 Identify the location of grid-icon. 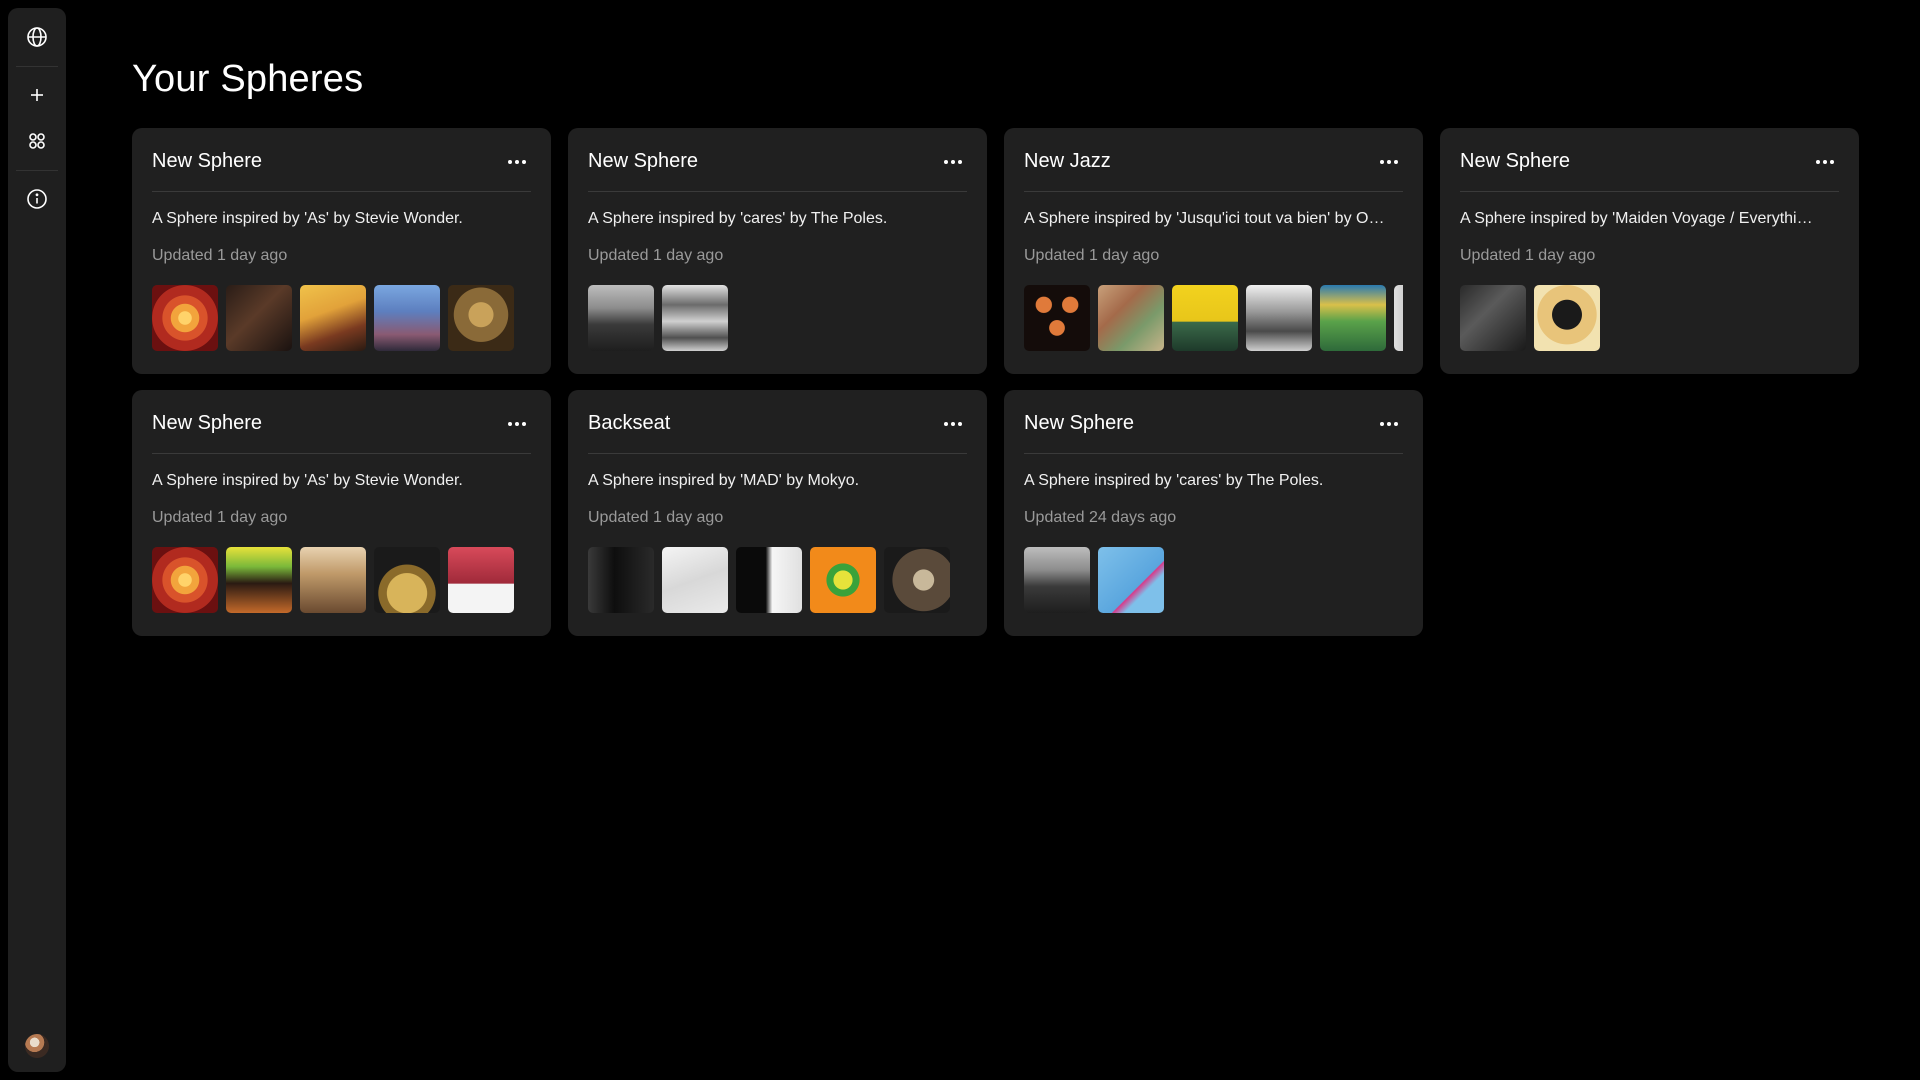
(37, 141).